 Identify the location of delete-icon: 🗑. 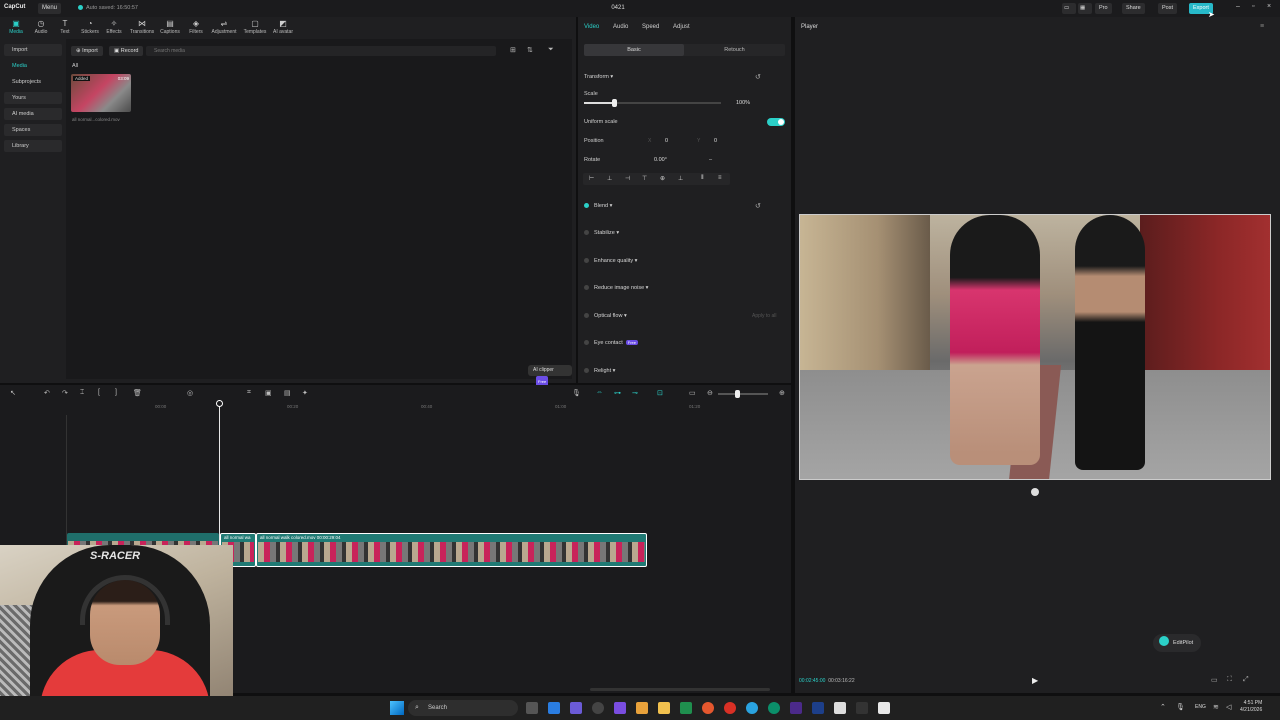
(137, 393).